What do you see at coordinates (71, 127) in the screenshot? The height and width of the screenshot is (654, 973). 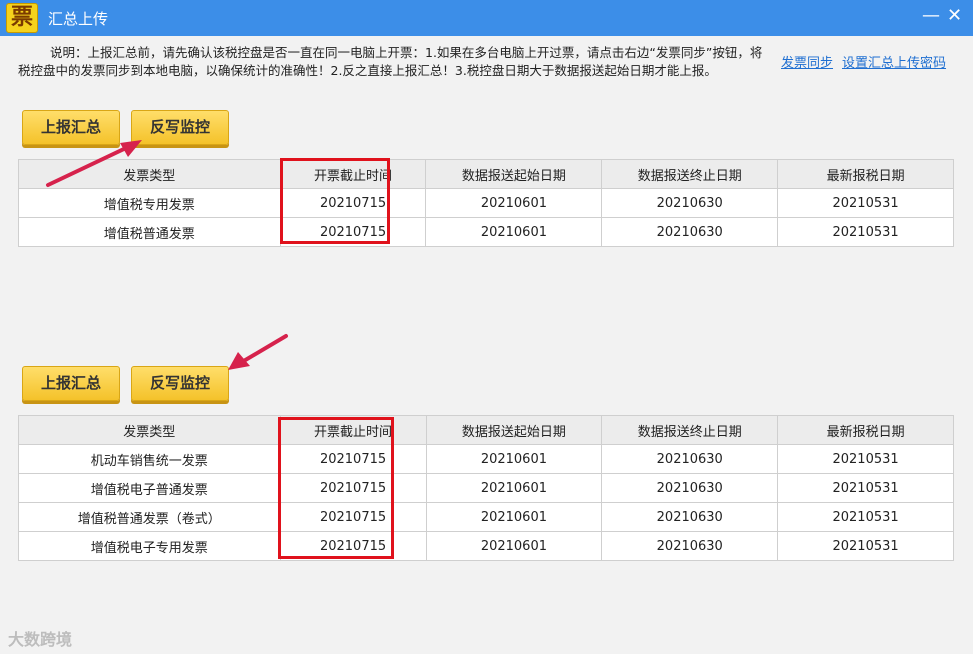 I see `report-summary-button-1: 上报汇总` at bounding box center [71, 127].